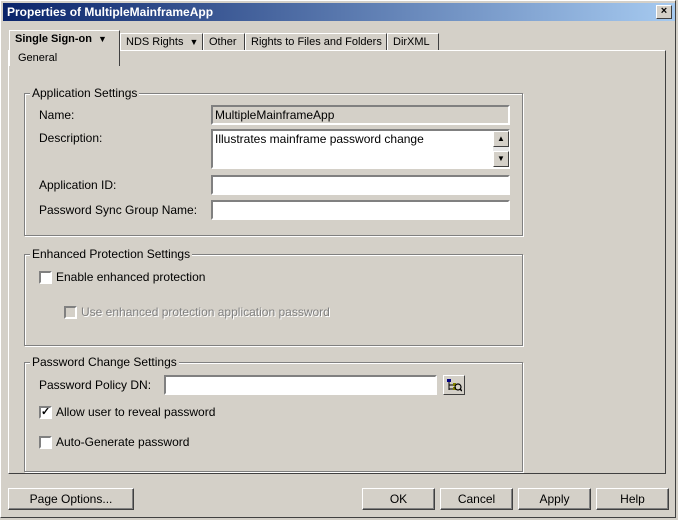 The image size is (678, 520). I want to click on checkmark-icon: ✓, so click(46, 412).